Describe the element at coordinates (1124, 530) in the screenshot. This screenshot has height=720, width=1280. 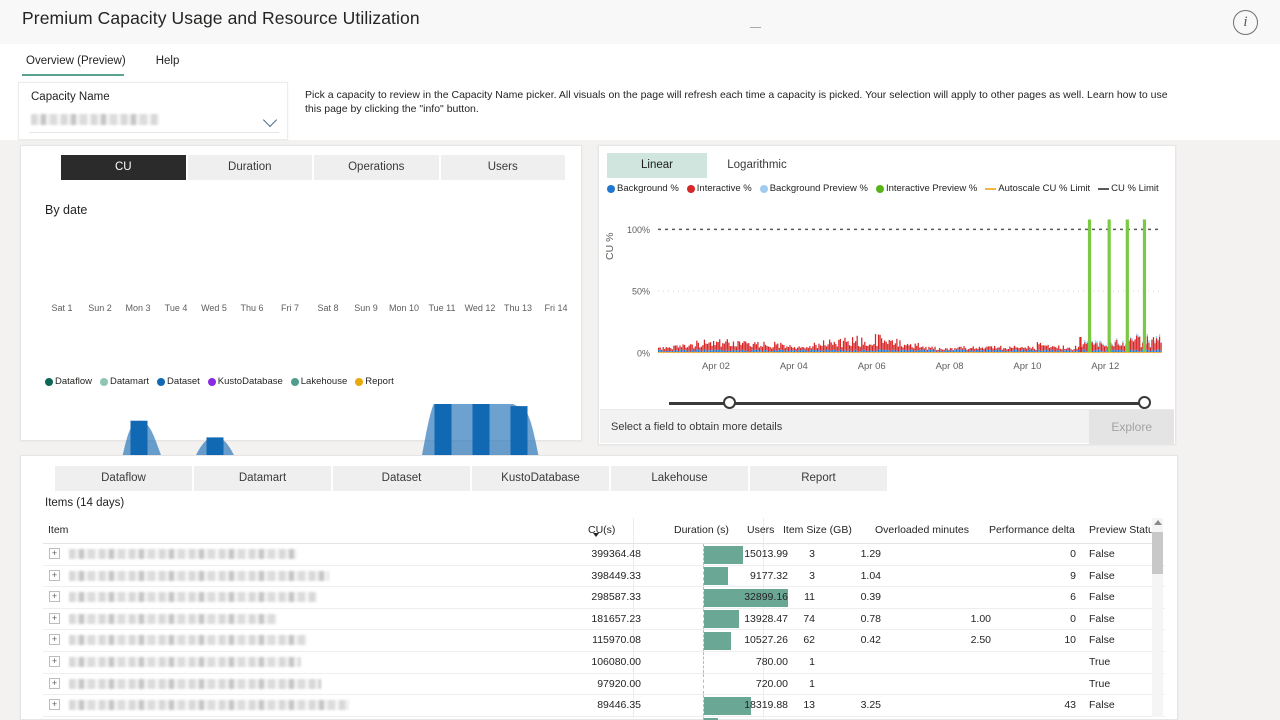
I see `col-preview-status: Preview Status` at that location.